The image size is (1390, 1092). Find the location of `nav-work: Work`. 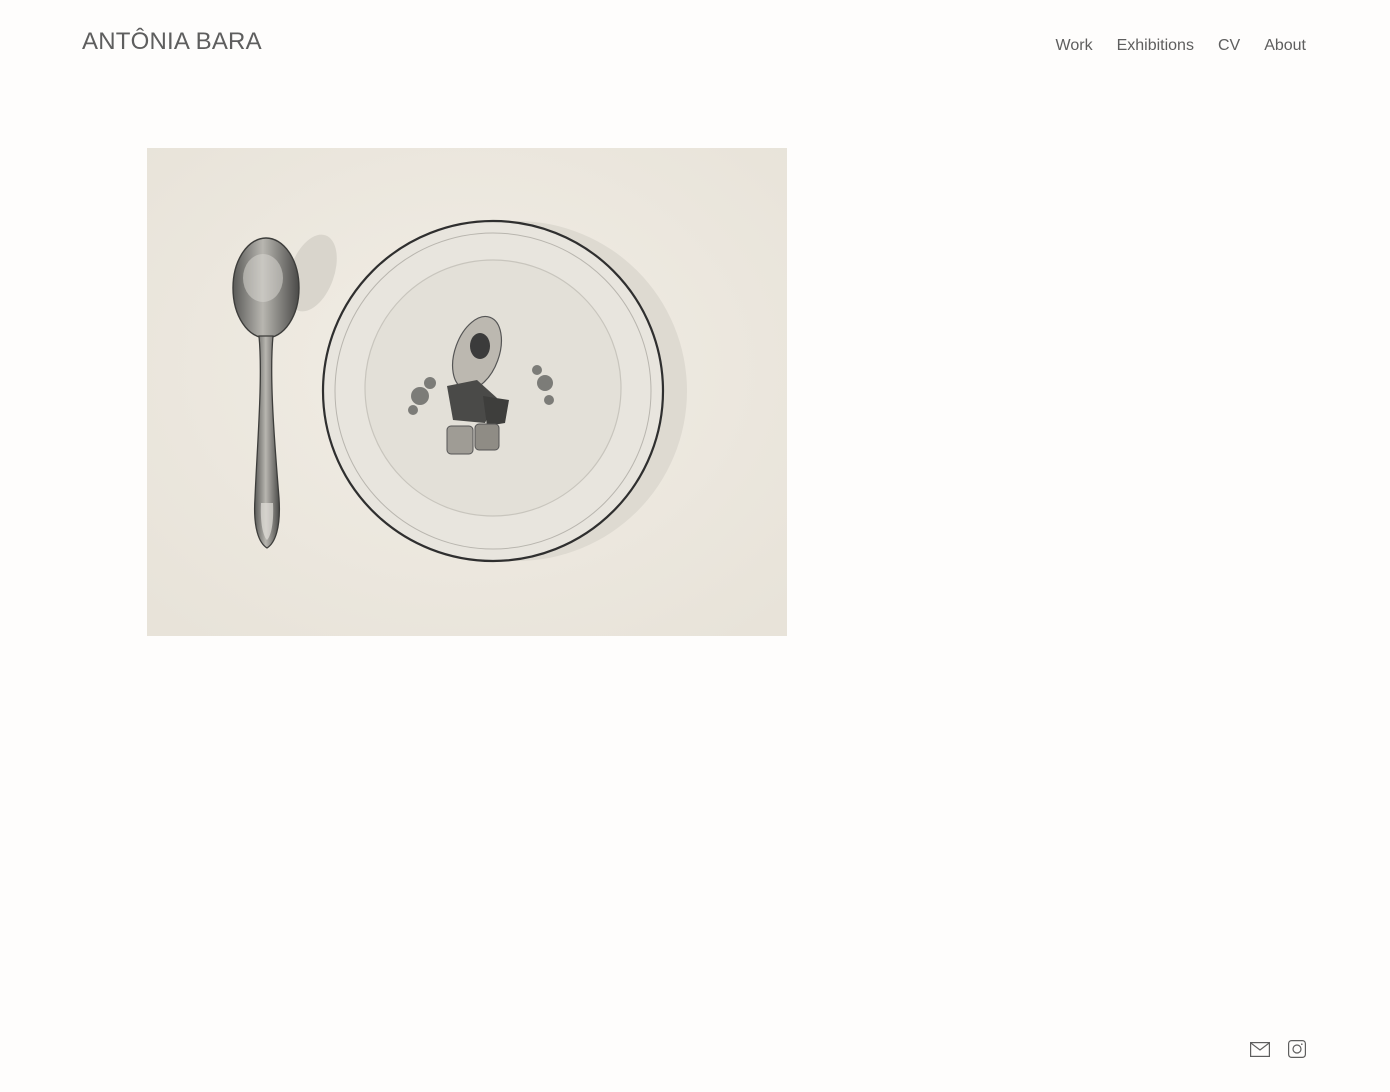

nav-work: Work is located at coordinates (1074, 46).